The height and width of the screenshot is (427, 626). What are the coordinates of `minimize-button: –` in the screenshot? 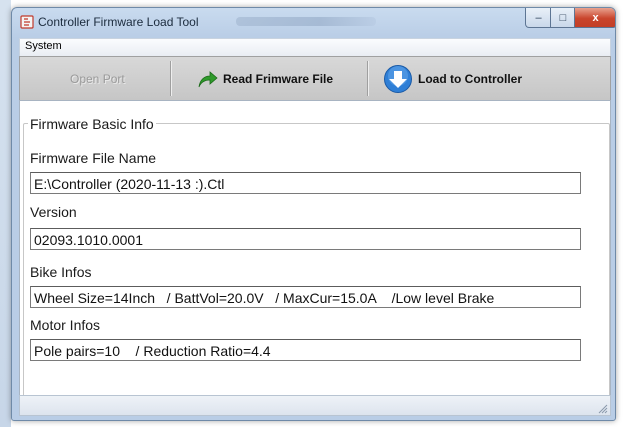 It's located at (538, 18).